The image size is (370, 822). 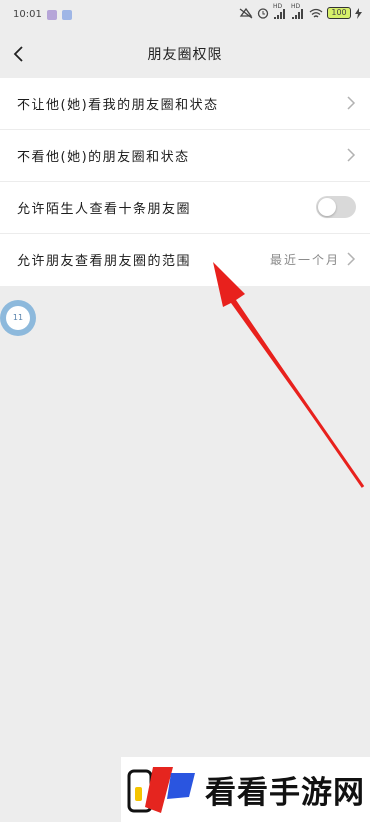 What do you see at coordinates (280, 11) in the screenshot?
I see `signal-icon: HD` at bounding box center [280, 11].